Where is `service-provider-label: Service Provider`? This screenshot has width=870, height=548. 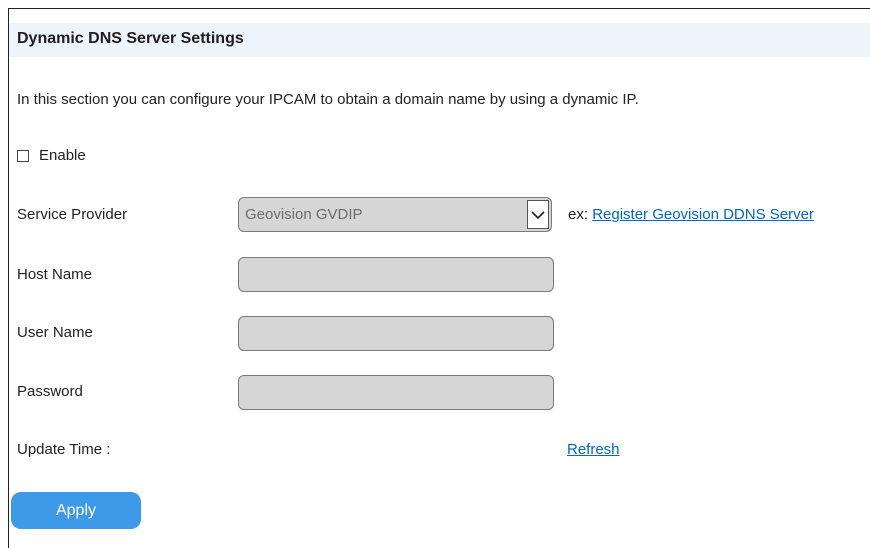
service-provider-label: Service Provider is located at coordinates (72, 214).